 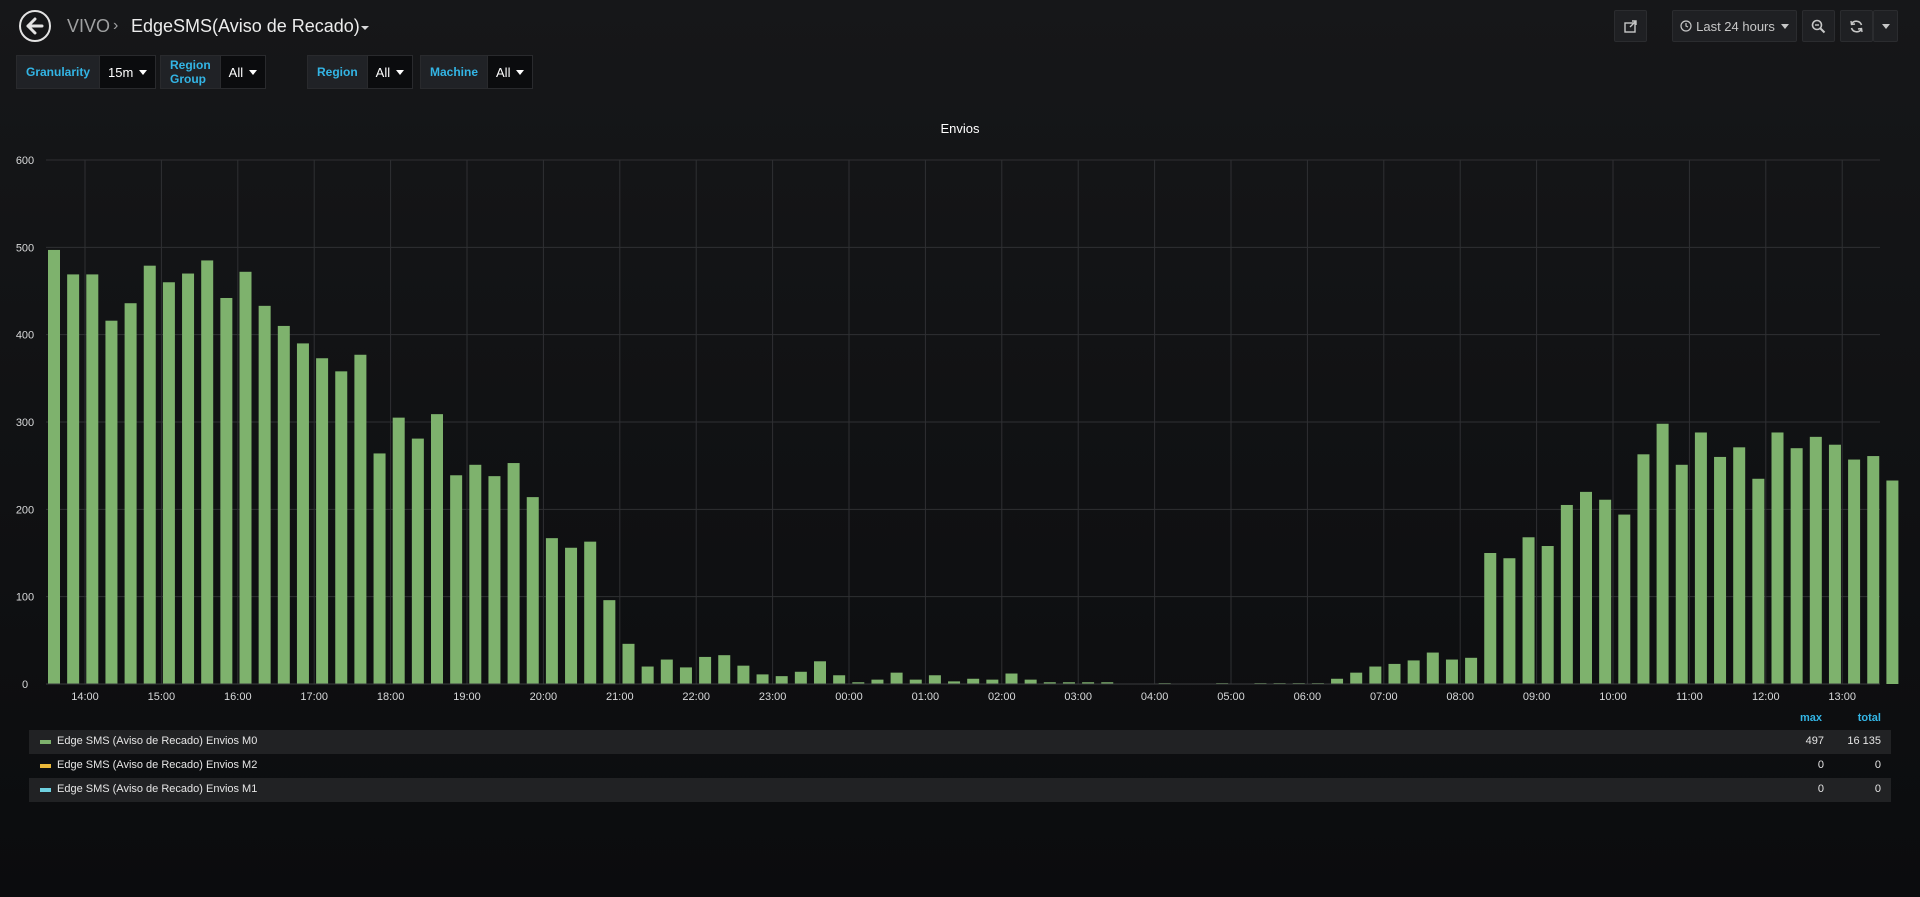 I want to click on legend-total-header: total, so click(x=1869, y=718).